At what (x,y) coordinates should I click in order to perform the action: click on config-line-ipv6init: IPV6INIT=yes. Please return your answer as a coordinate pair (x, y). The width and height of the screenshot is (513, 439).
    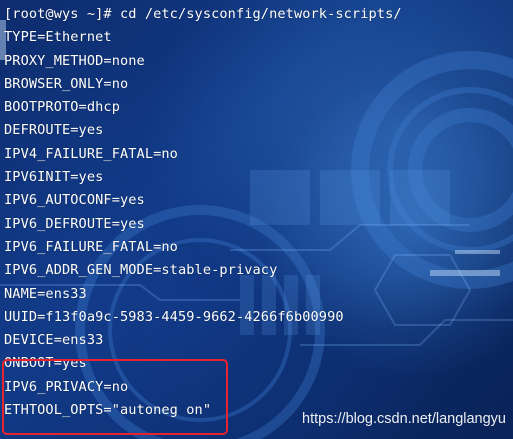
    Looking at the image, I should click on (54, 177).